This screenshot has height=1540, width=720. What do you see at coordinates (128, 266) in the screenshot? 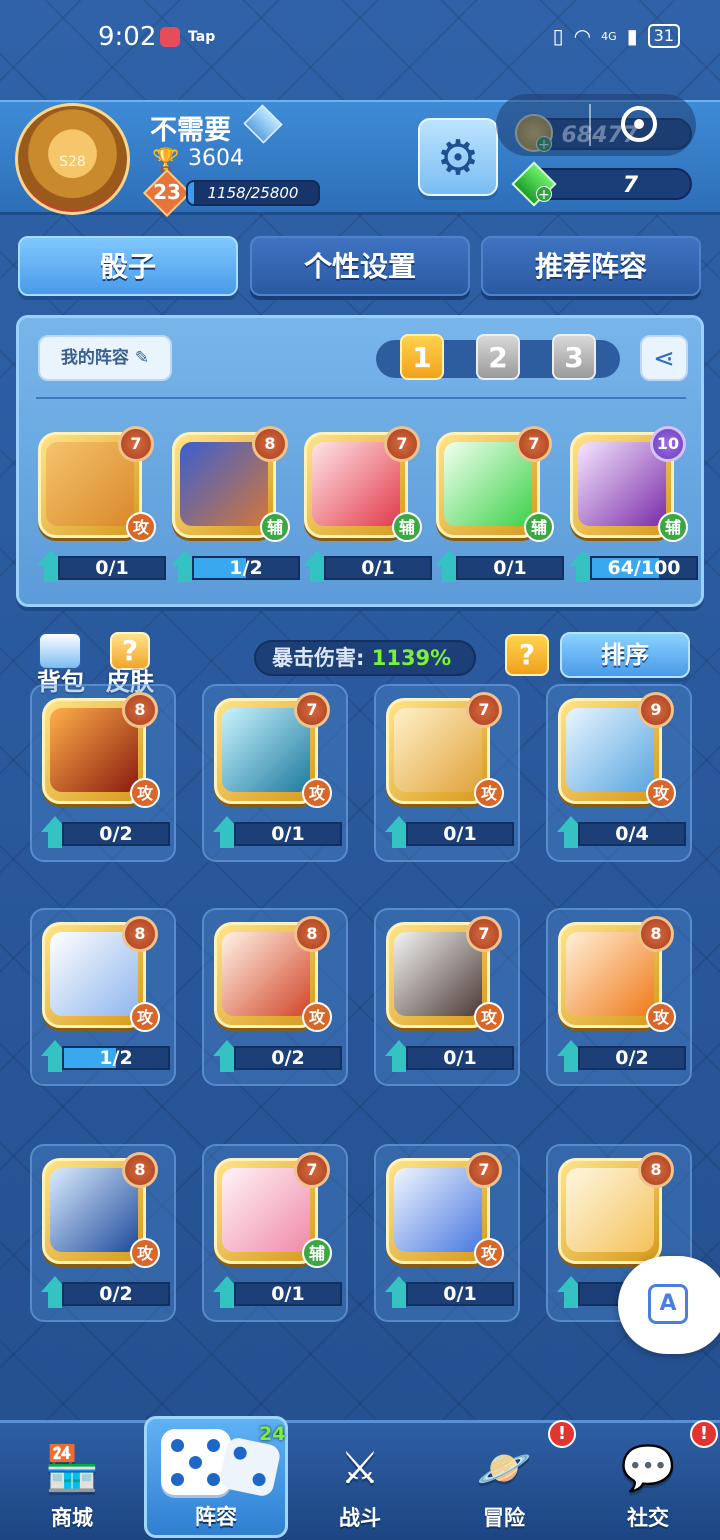
I see `tab-dice: 骰子` at bounding box center [128, 266].